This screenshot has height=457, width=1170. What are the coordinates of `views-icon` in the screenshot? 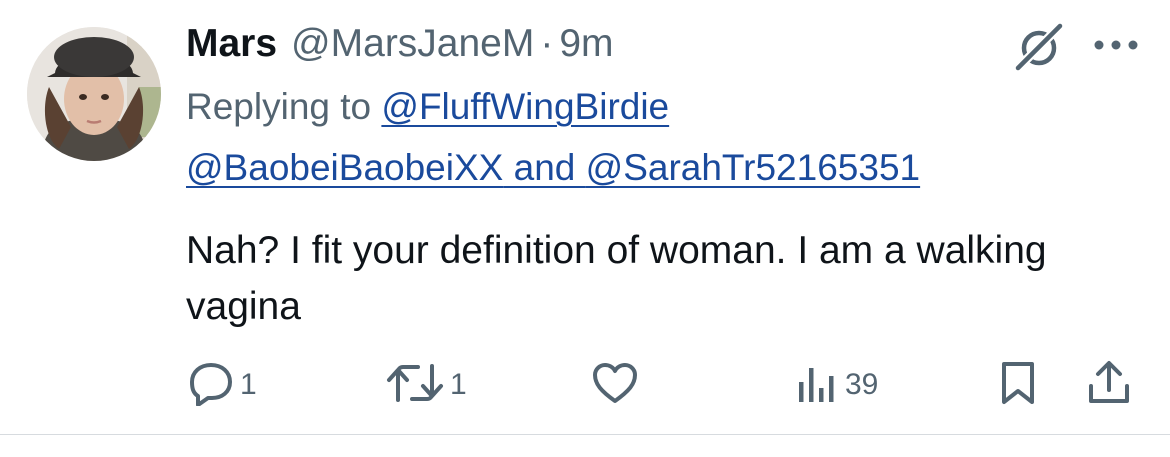 It's located at (817, 385).